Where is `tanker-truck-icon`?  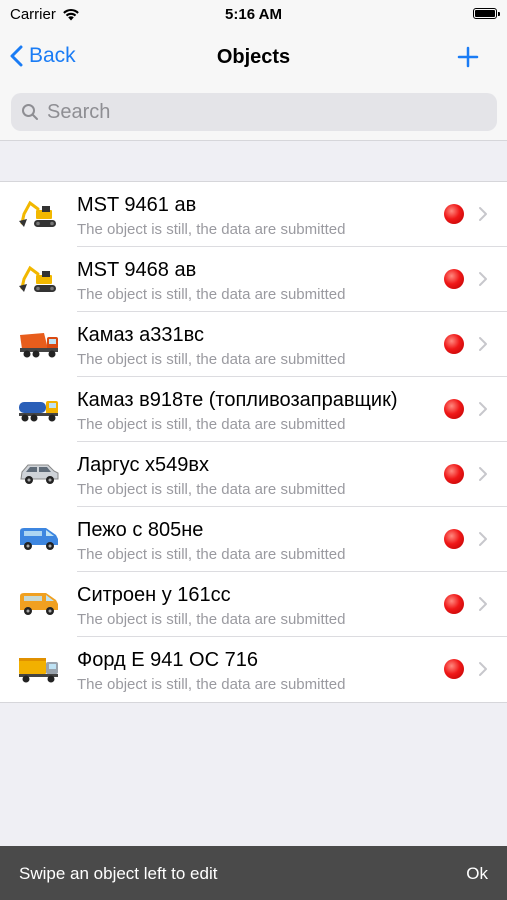 tanker-truck-icon is located at coordinates (39, 408).